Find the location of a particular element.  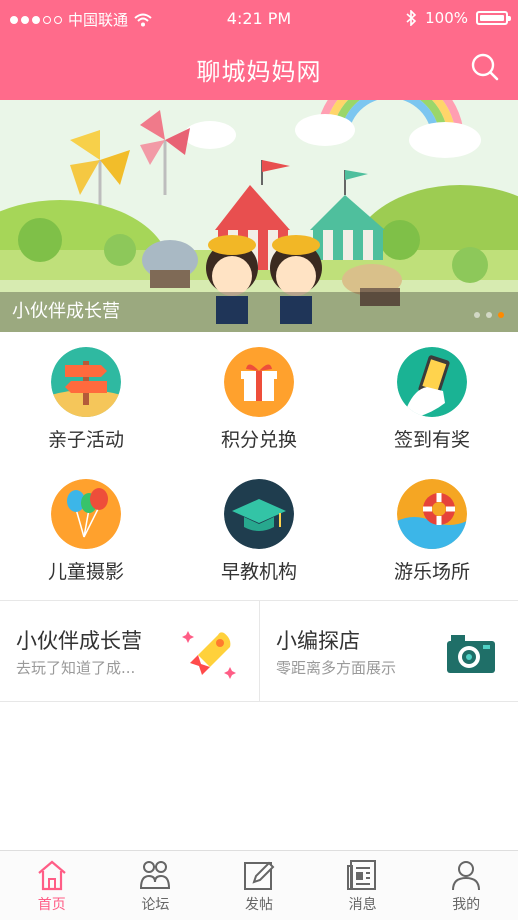

page-title: 聊城妈妈网 is located at coordinates (259, 72).